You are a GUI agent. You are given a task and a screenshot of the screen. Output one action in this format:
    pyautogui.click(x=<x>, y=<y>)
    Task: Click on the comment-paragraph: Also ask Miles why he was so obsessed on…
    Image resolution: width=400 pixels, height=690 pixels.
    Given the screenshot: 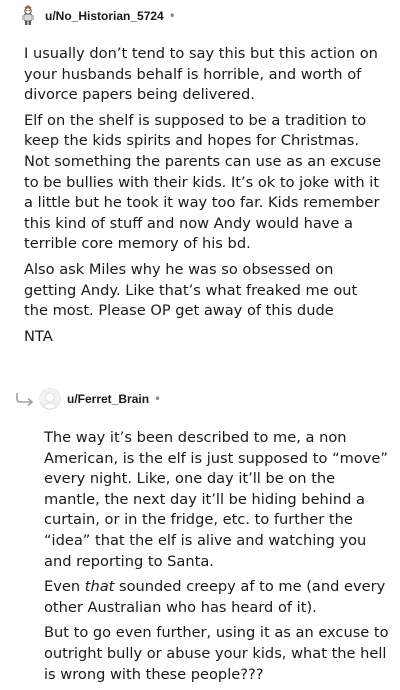 What is the action you would take?
    pyautogui.click(x=191, y=290)
    